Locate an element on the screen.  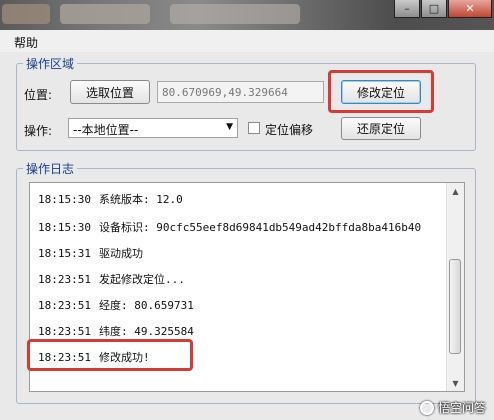
close-icon: ✕ is located at coordinates (470, 9).